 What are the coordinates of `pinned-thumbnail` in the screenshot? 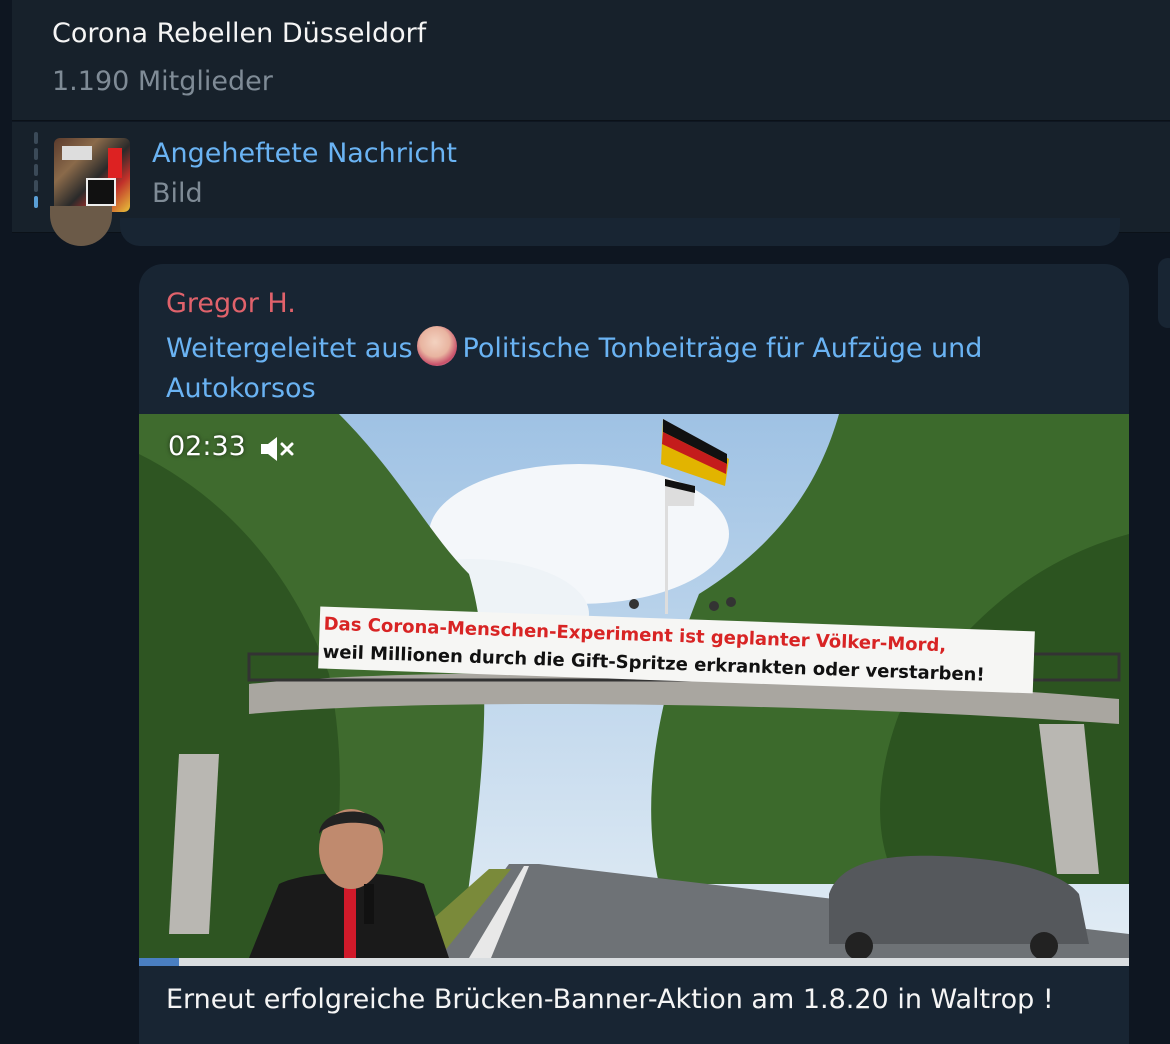 It's located at (92, 175).